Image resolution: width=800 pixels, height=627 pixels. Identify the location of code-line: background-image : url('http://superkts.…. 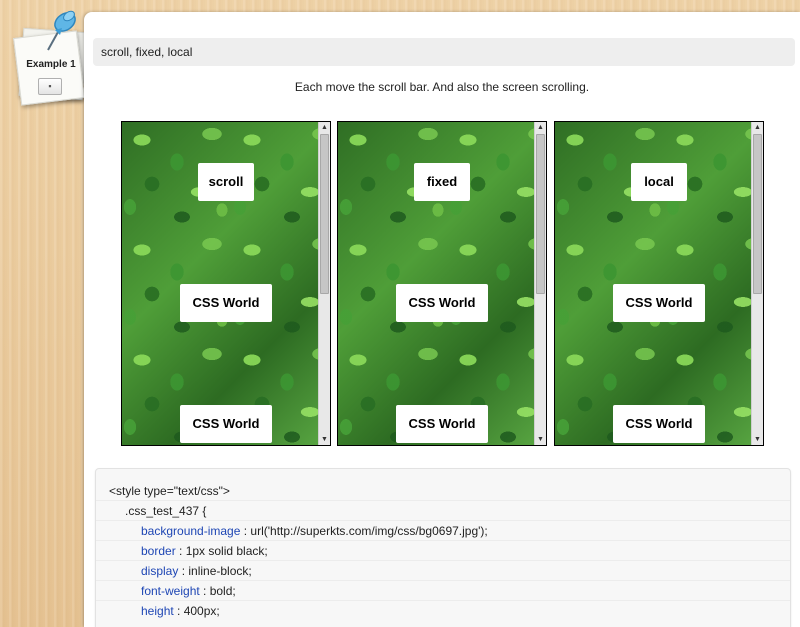
(443, 531).